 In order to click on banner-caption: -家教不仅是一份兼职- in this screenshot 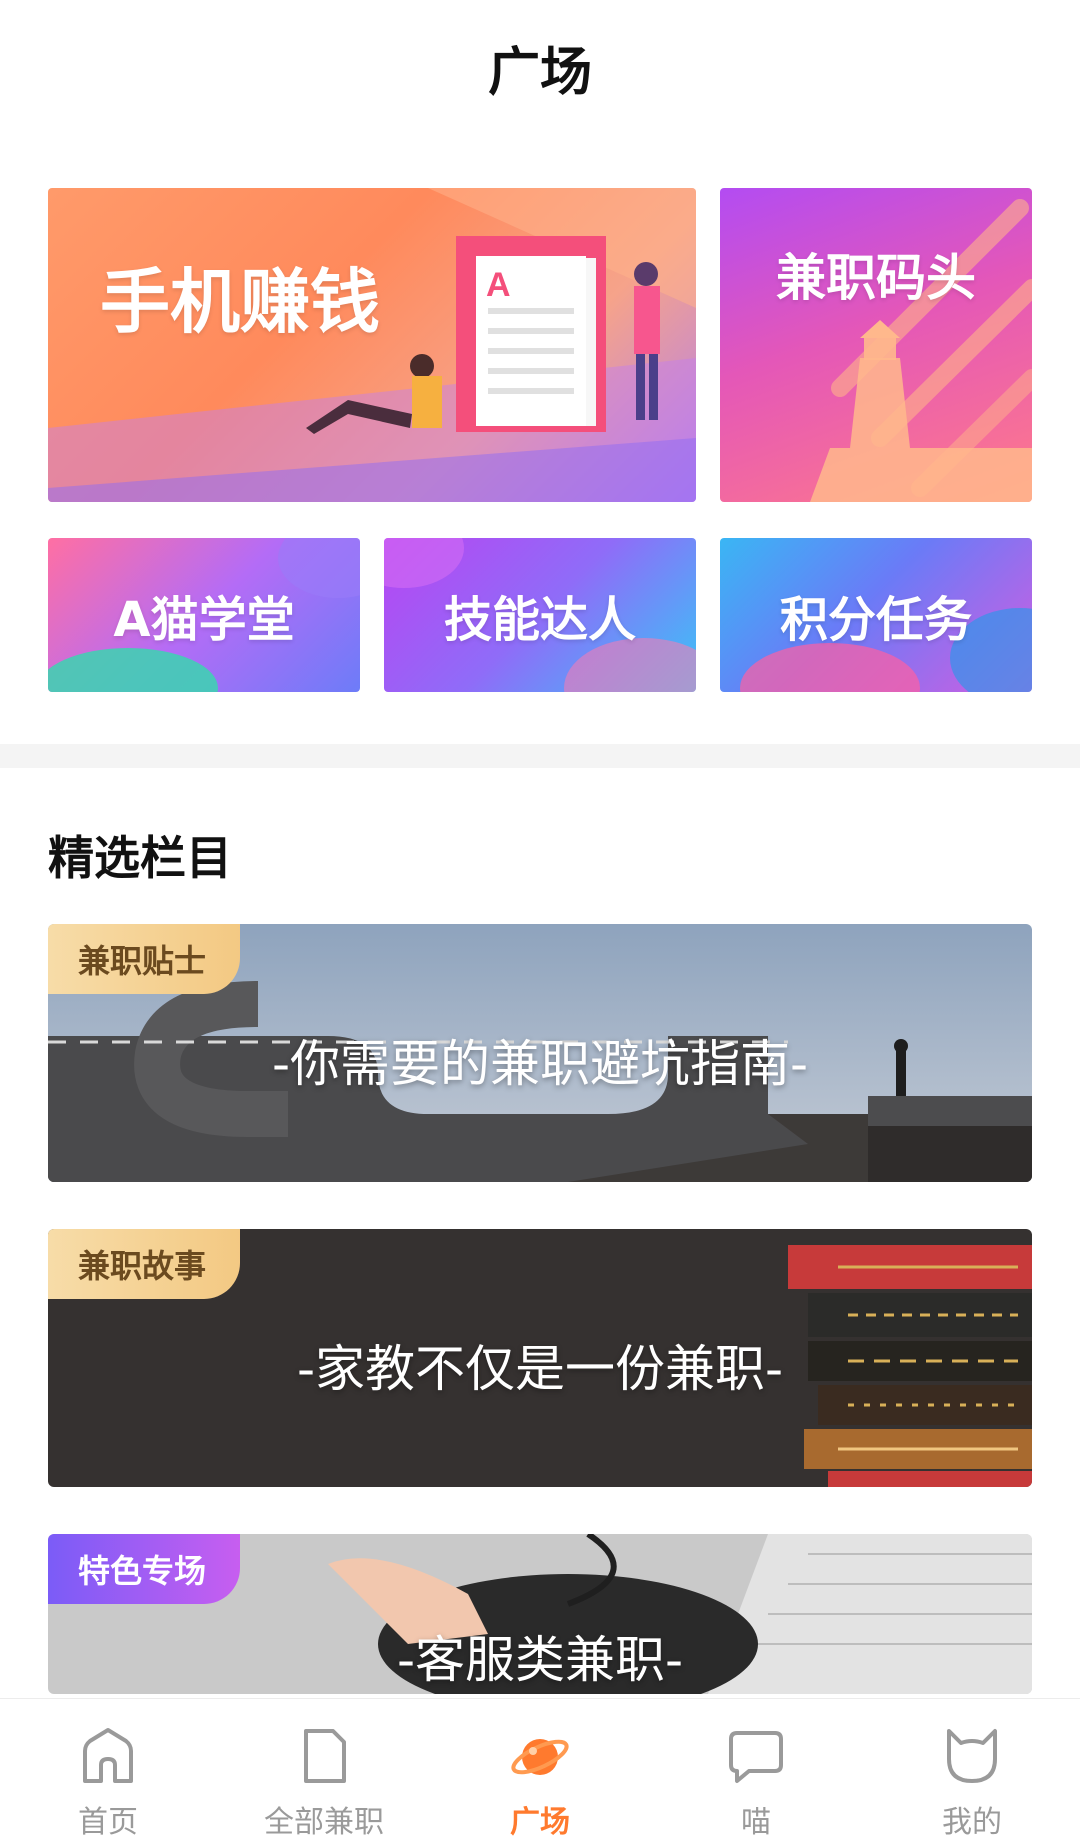, I will do `click(540, 1369)`.